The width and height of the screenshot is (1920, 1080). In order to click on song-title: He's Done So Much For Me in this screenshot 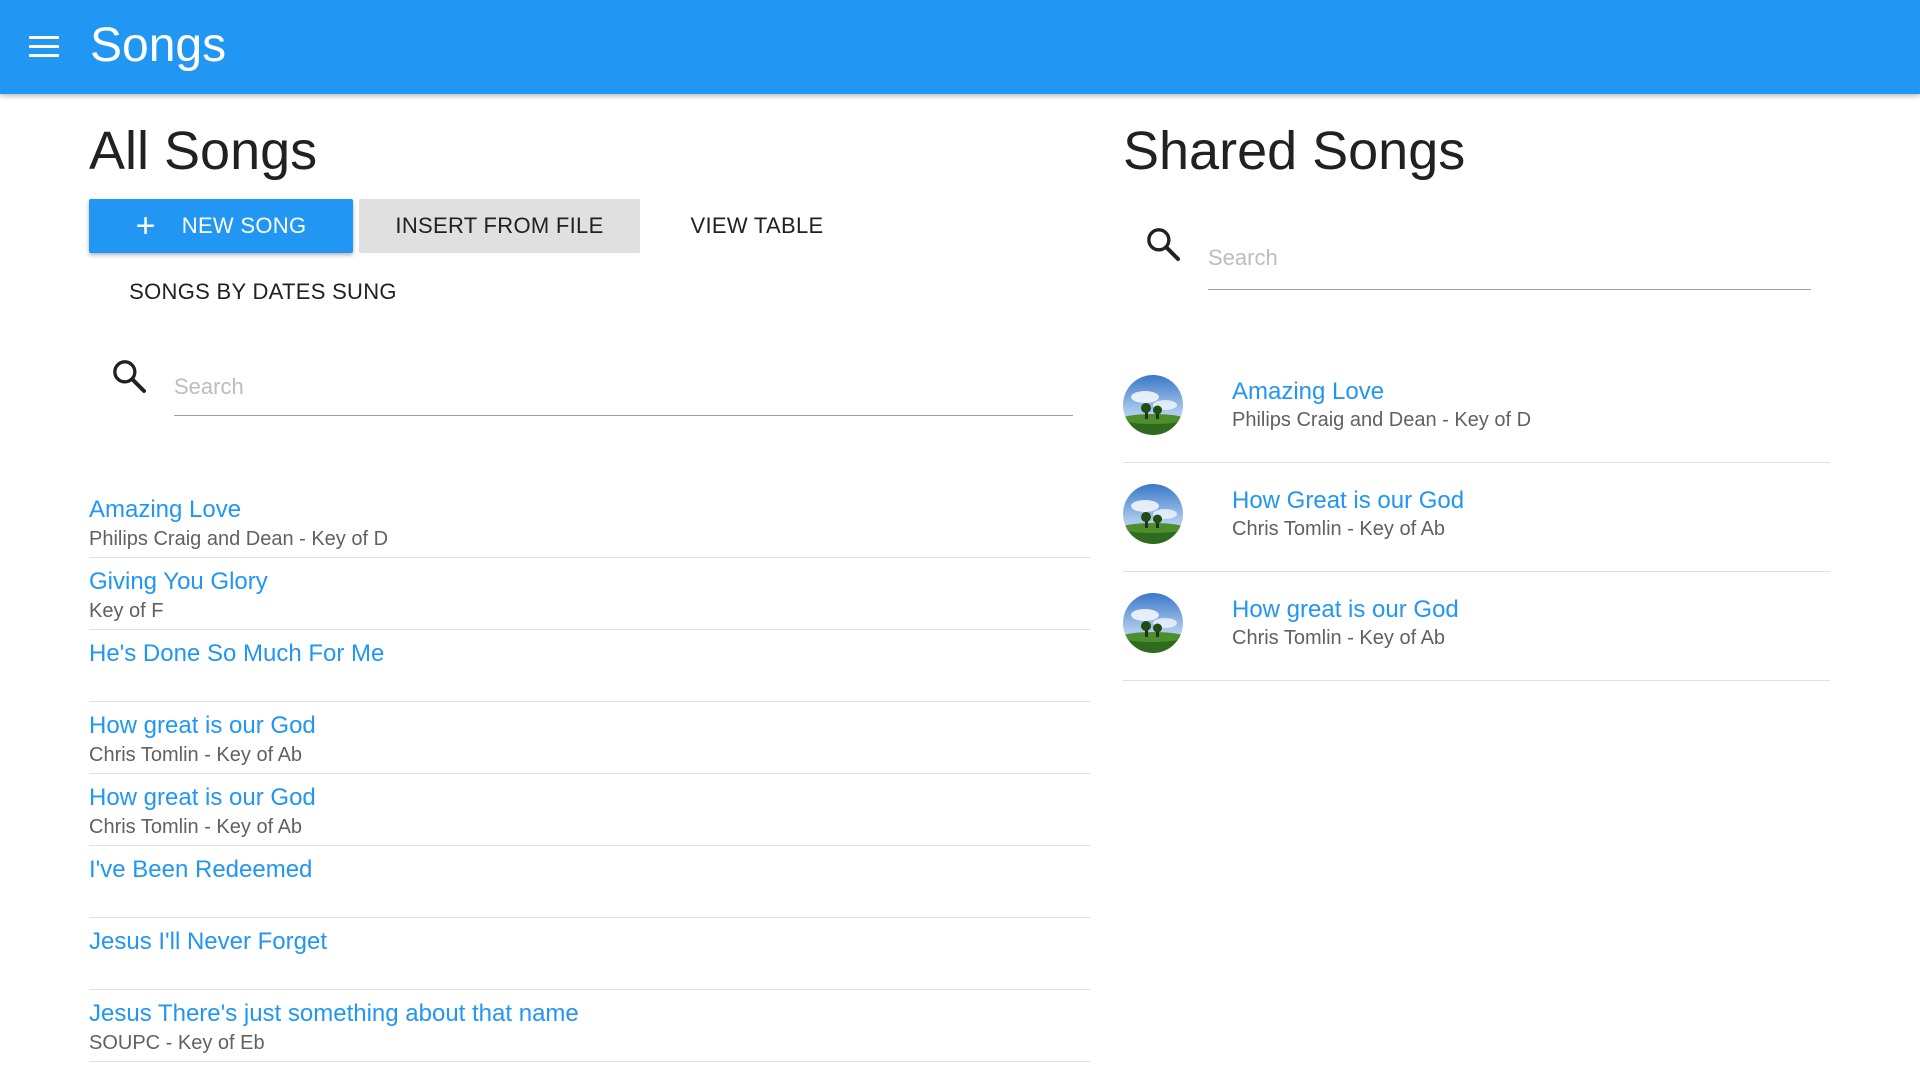, I will do `click(236, 654)`.